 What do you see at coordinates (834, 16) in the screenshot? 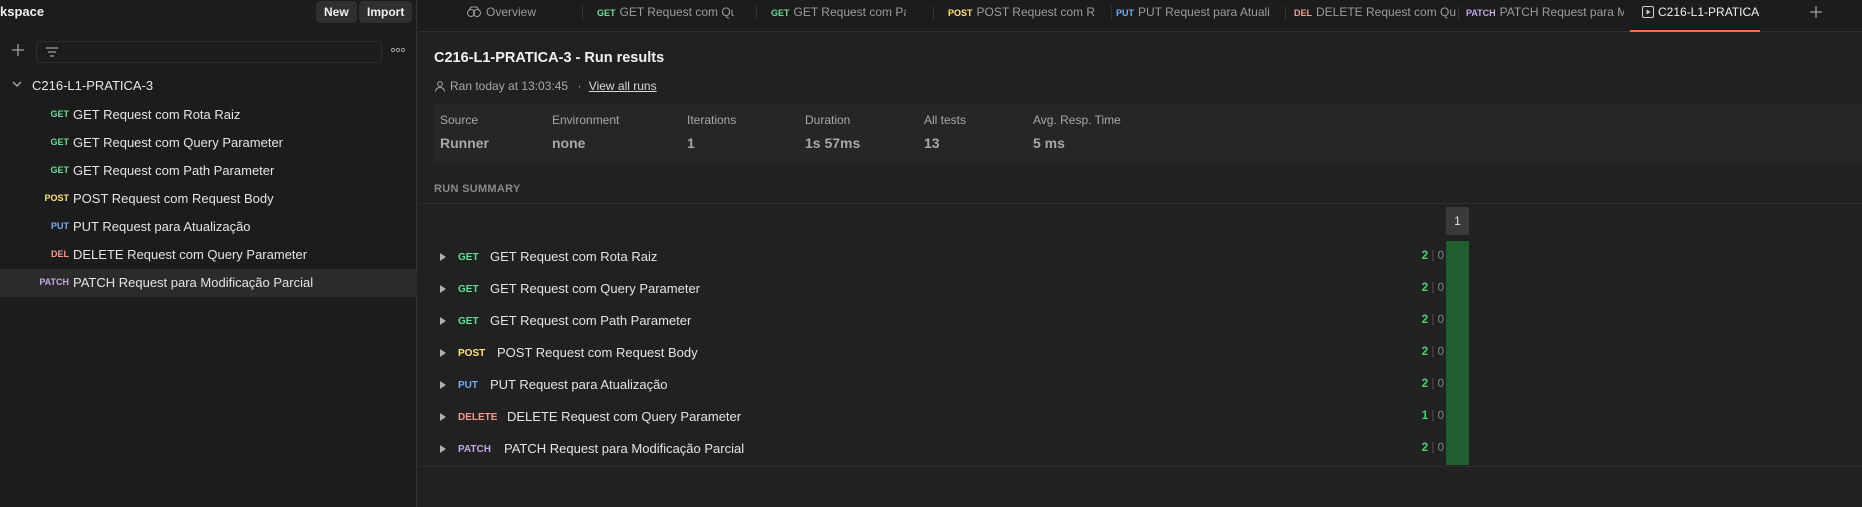
I see `tab-request: GETGET Request com Path P` at bounding box center [834, 16].